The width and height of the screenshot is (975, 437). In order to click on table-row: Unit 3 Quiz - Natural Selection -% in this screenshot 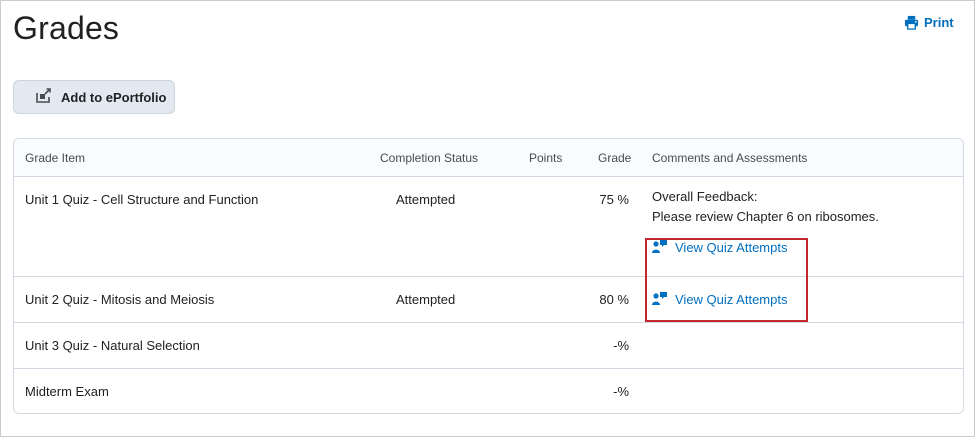, I will do `click(488, 346)`.